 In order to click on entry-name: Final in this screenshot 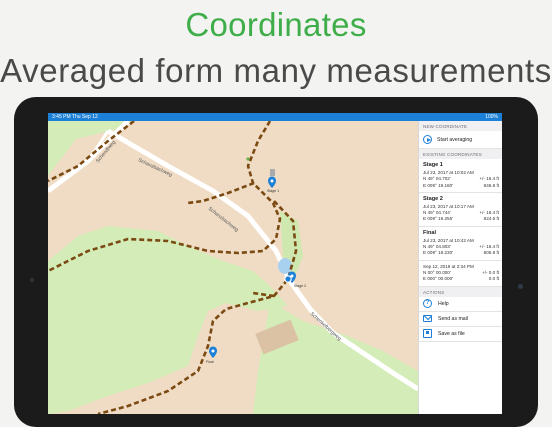, I will do `click(430, 232)`.